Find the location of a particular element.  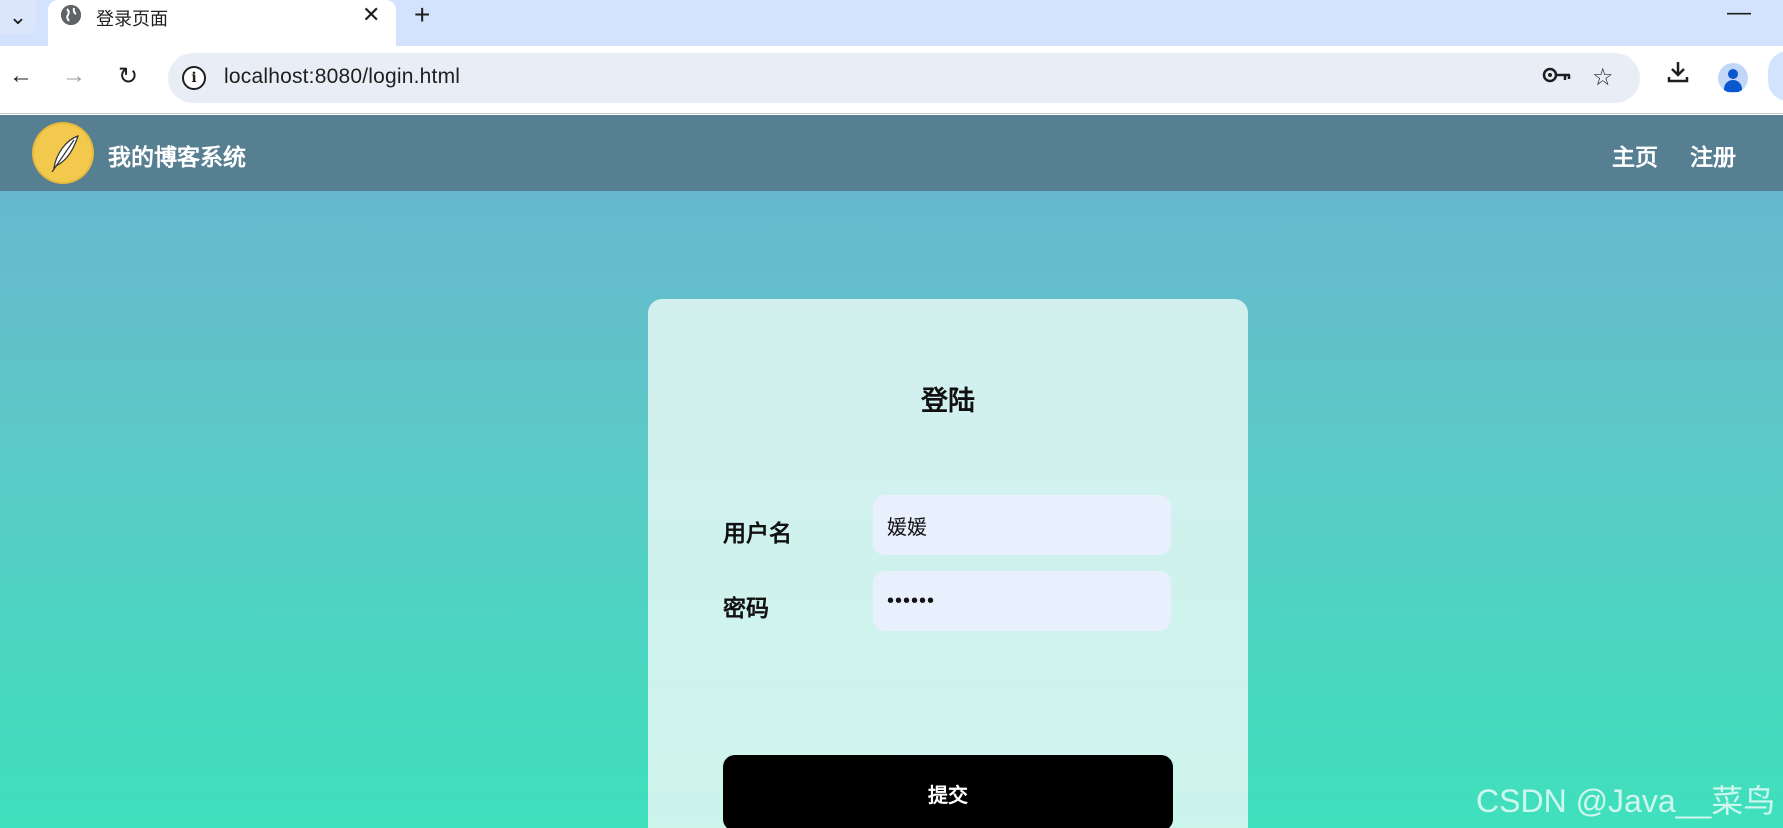

watermark-text: CSDN @Java__菜鸟 is located at coordinates (1626, 801).